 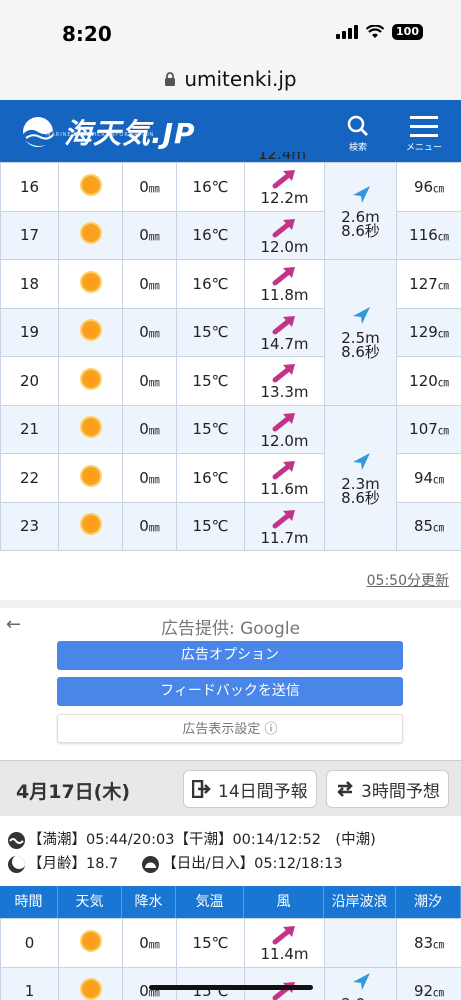 What do you see at coordinates (424, 133) in the screenshot?
I see `menu-button: メニュー` at bounding box center [424, 133].